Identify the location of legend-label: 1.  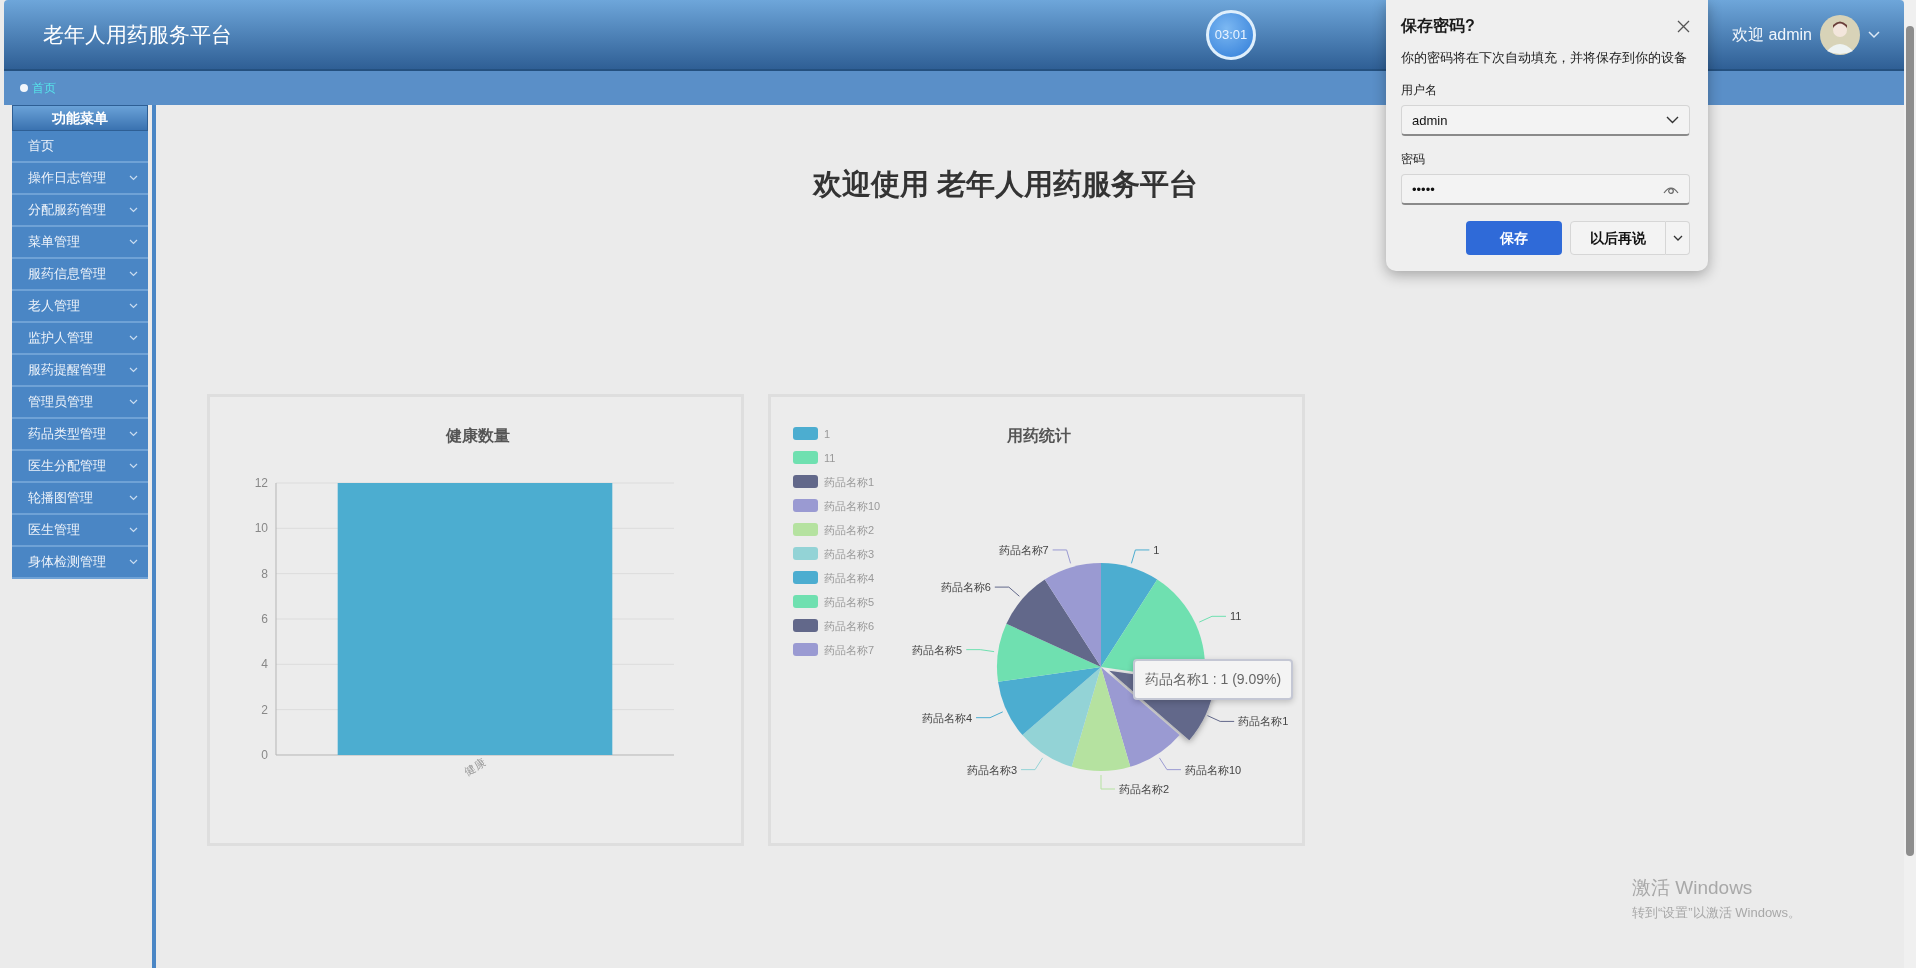
(827, 433).